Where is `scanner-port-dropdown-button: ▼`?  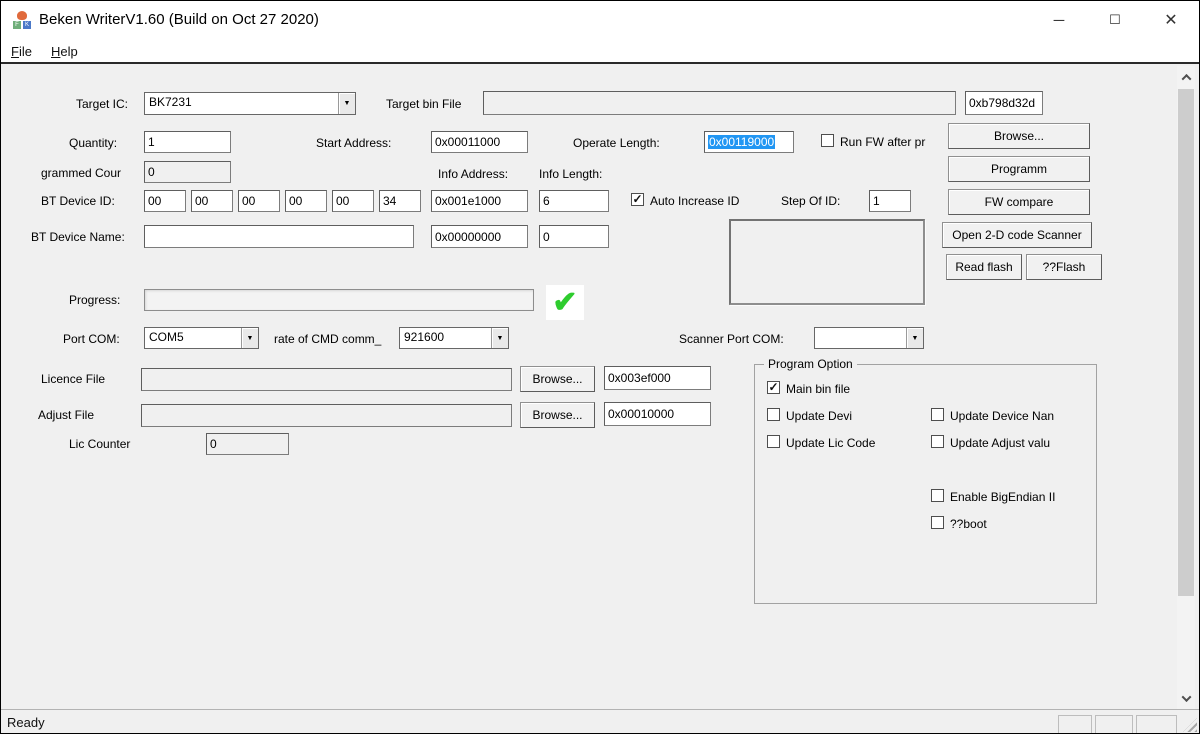 scanner-port-dropdown-button: ▼ is located at coordinates (914, 338).